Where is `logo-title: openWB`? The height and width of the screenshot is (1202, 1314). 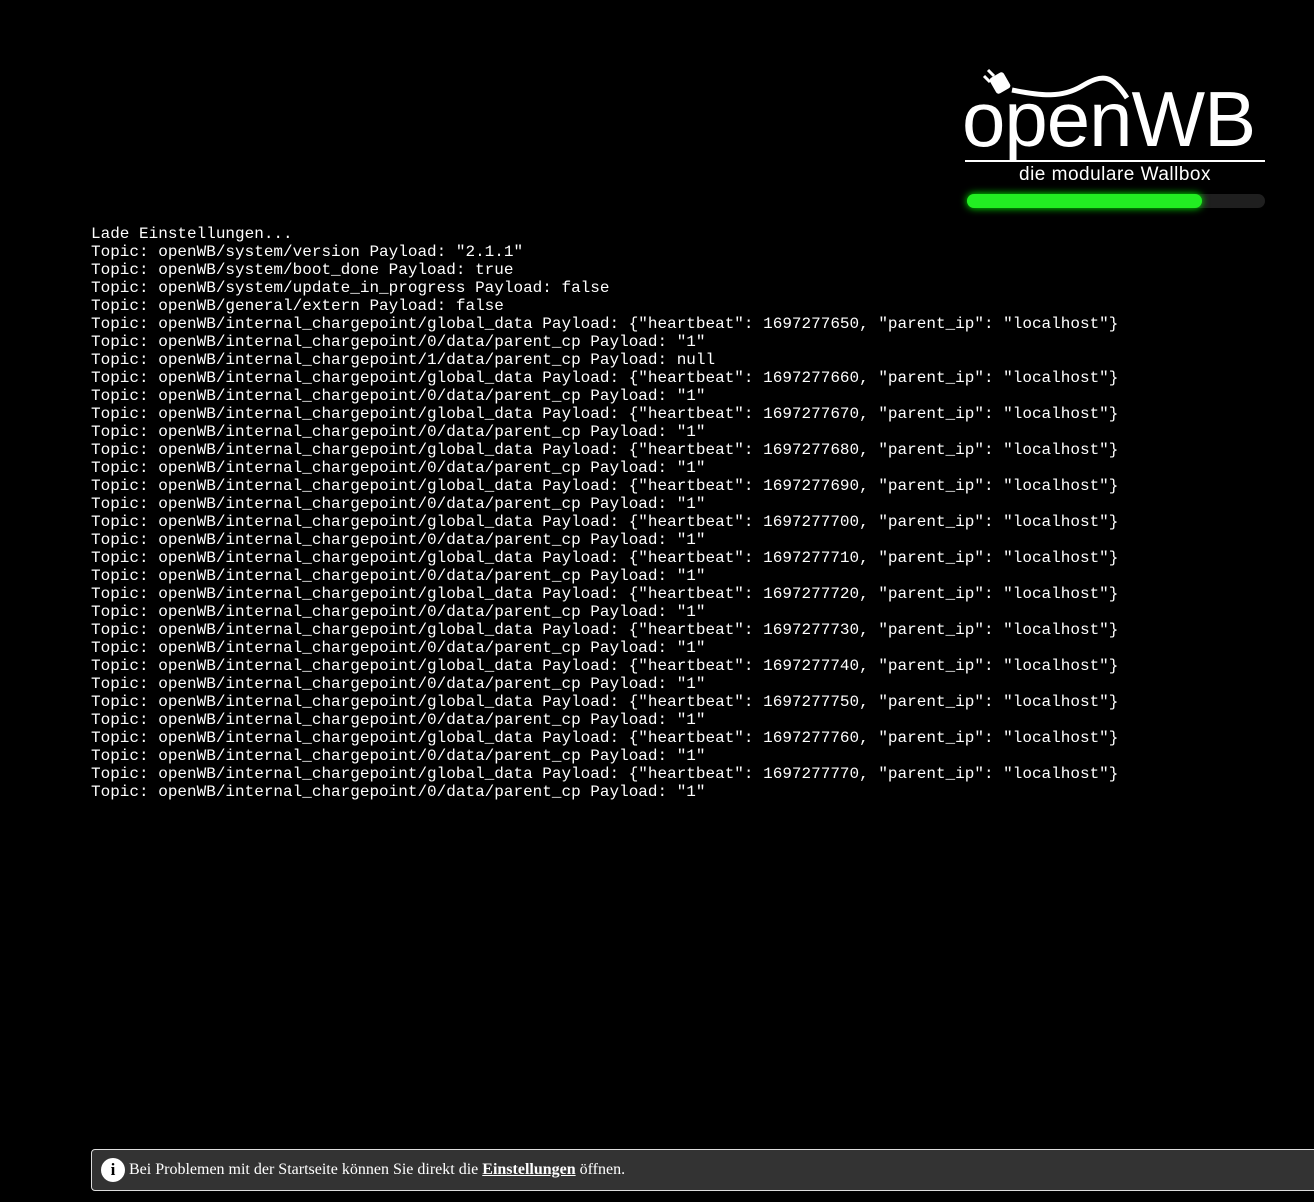 logo-title: openWB is located at coordinates (1109, 119).